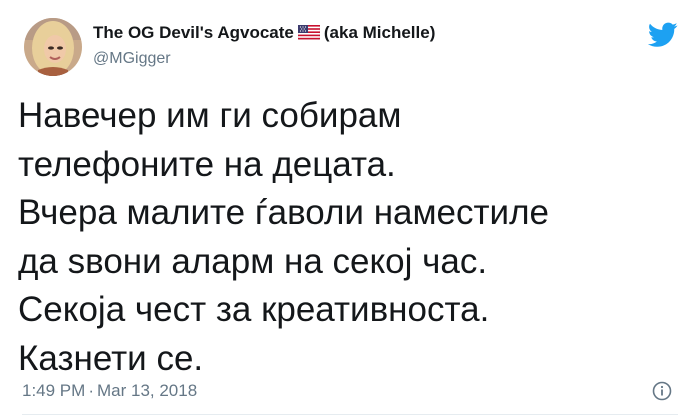 Image resolution: width=700 pixels, height=419 pixels. I want to click on us-flag-icon, so click(309, 35).